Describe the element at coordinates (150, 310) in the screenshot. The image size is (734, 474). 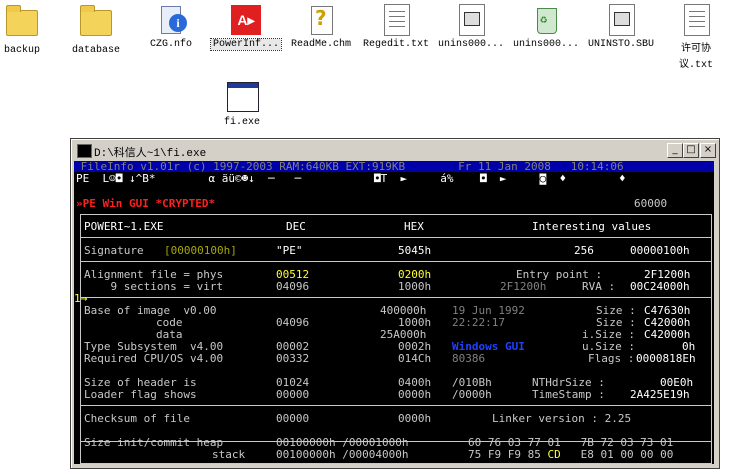
I see `base-label: Base of image v0.00` at that location.